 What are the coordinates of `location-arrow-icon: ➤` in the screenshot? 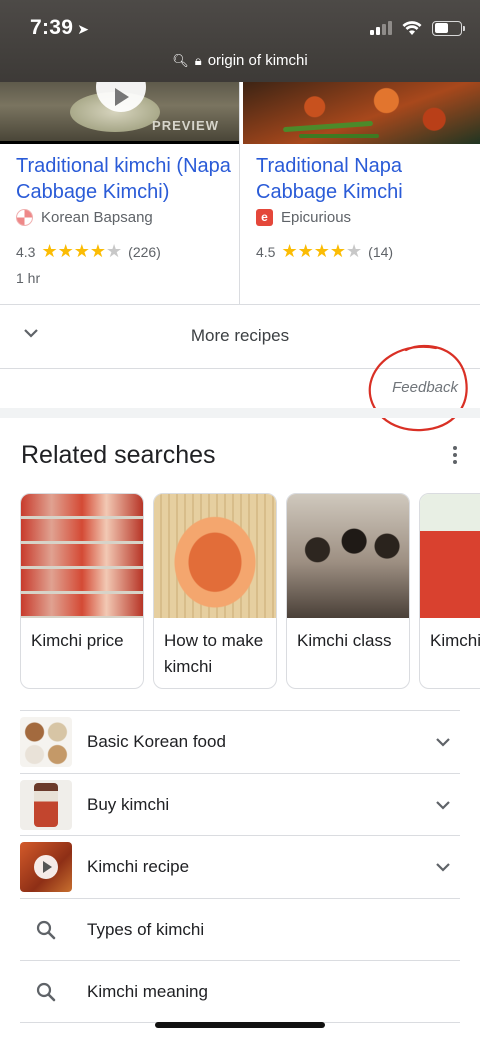 It's located at (83, 29).